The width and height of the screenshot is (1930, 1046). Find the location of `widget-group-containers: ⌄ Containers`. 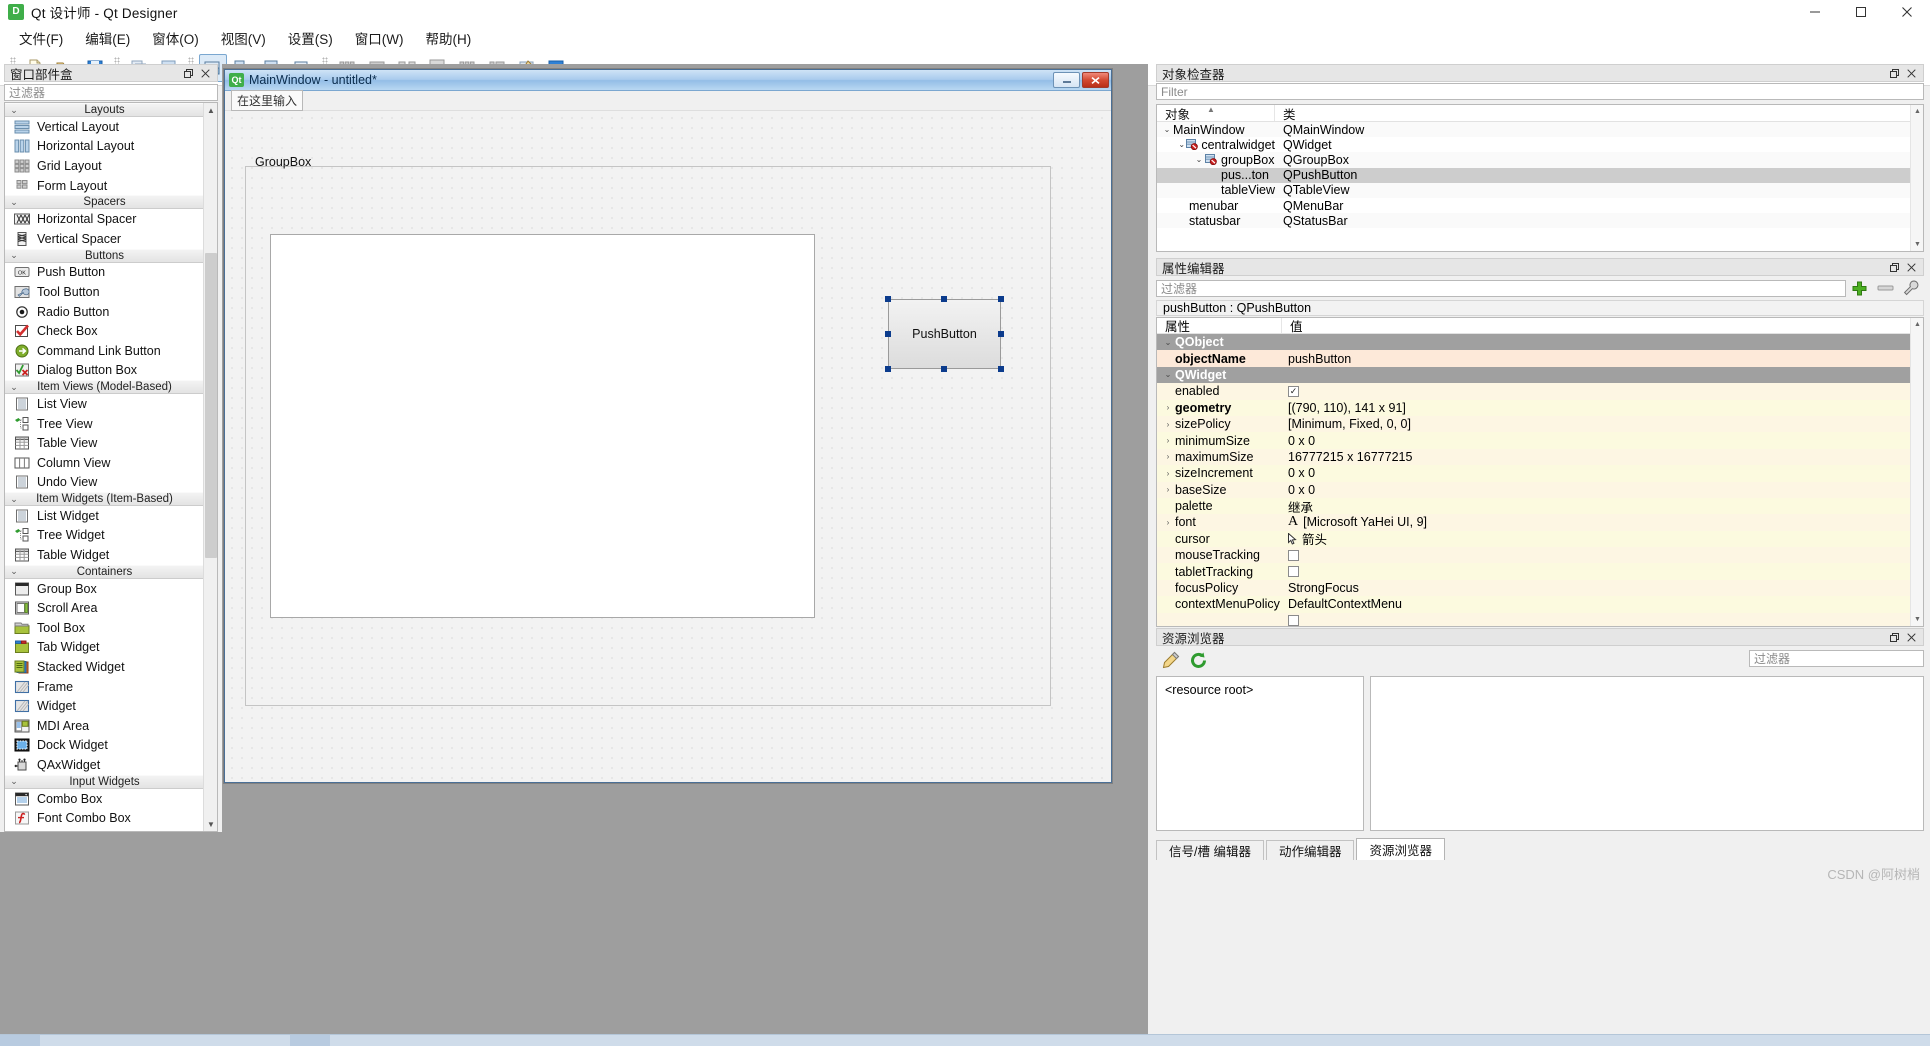

widget-group-containers: ⌄ Containers is located at coordinates (104, 571).